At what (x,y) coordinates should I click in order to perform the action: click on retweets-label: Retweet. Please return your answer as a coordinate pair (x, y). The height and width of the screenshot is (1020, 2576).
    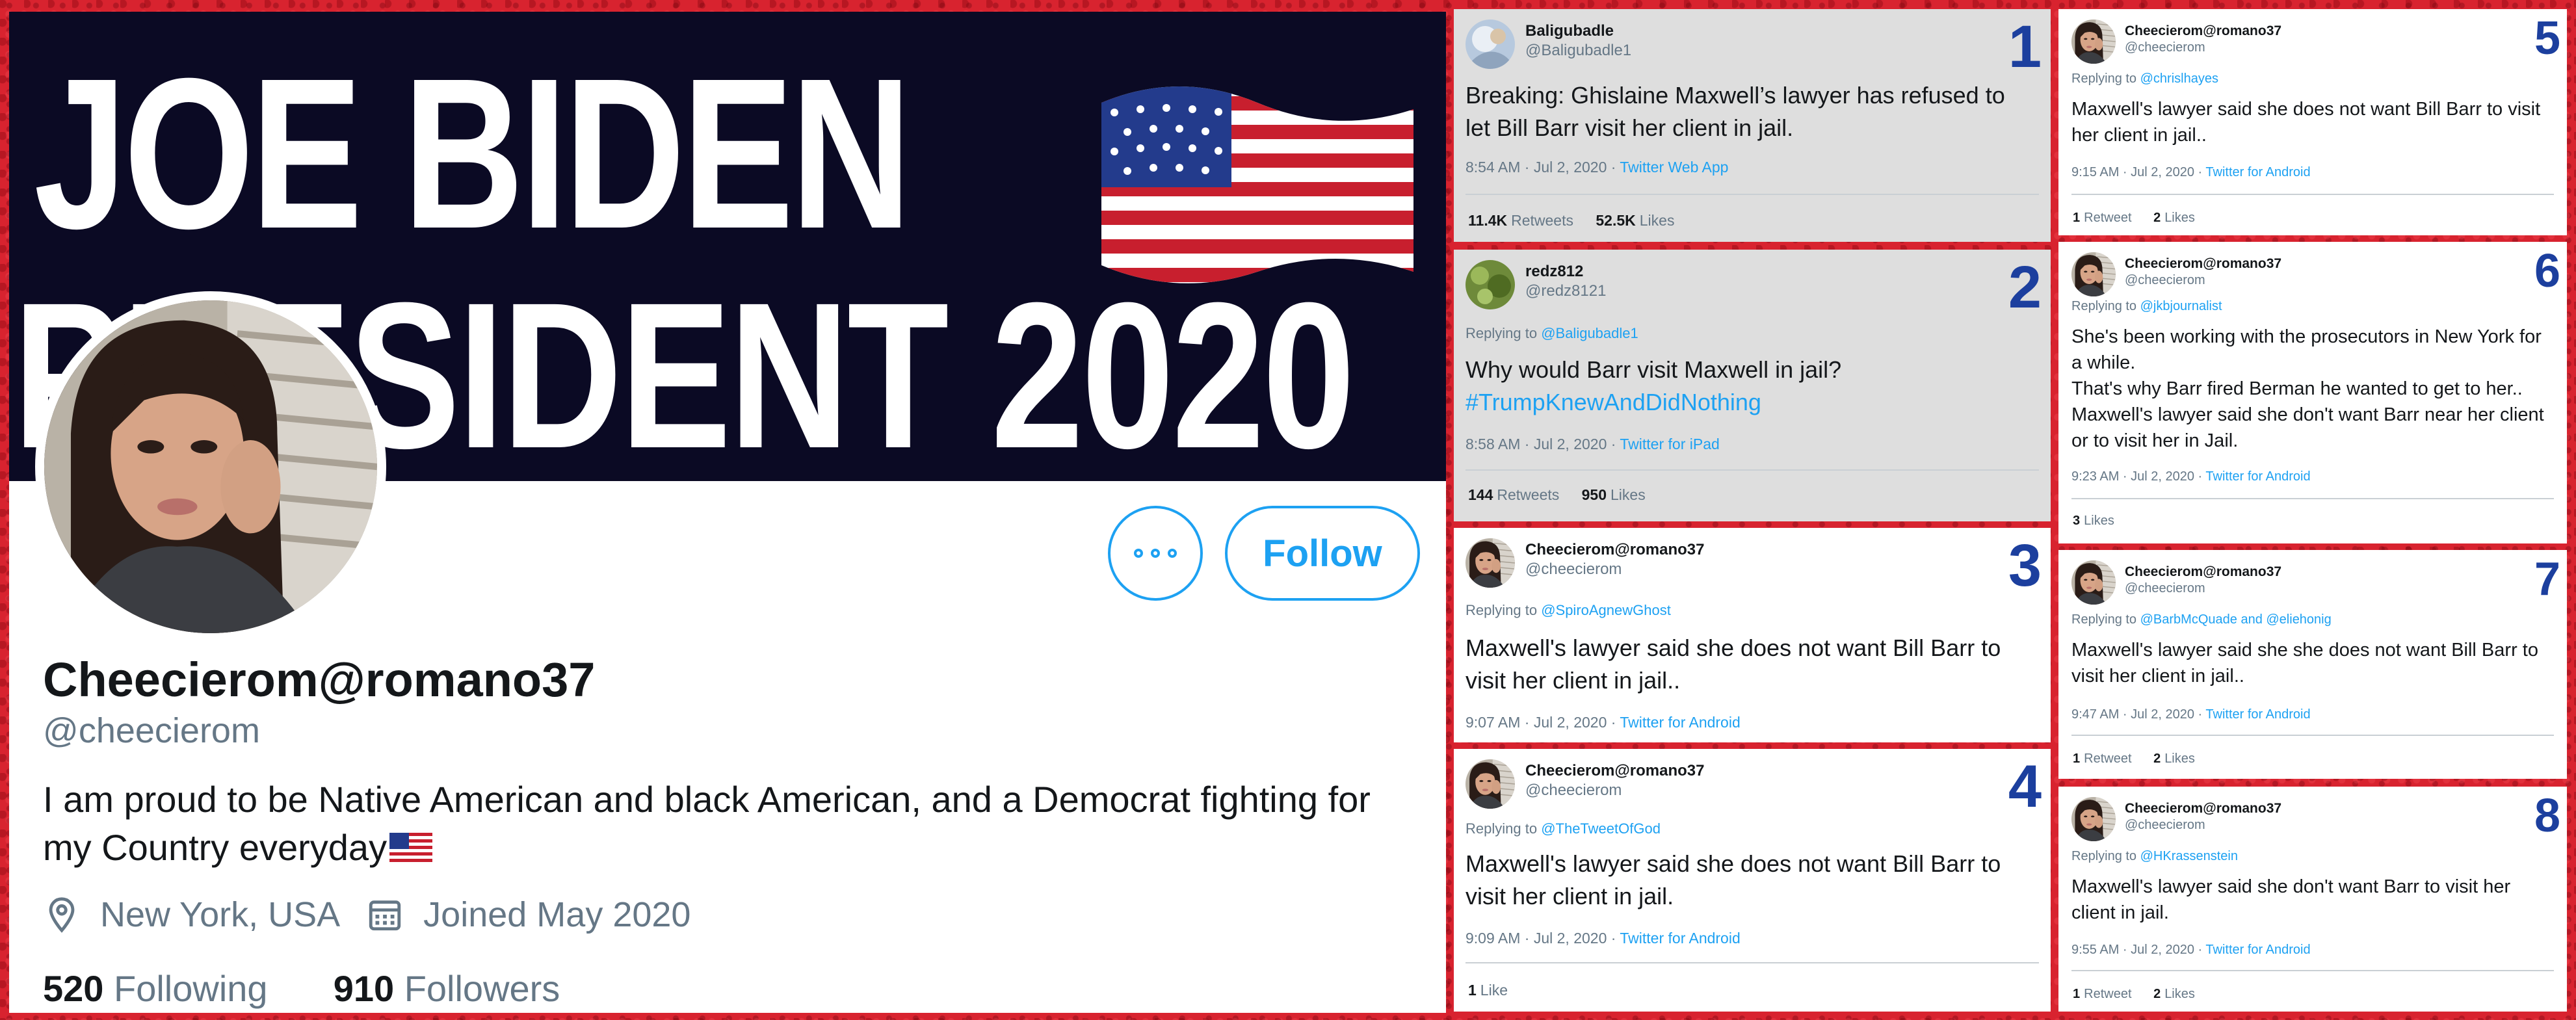
    Looking at the image, I should click on (2108, 218).